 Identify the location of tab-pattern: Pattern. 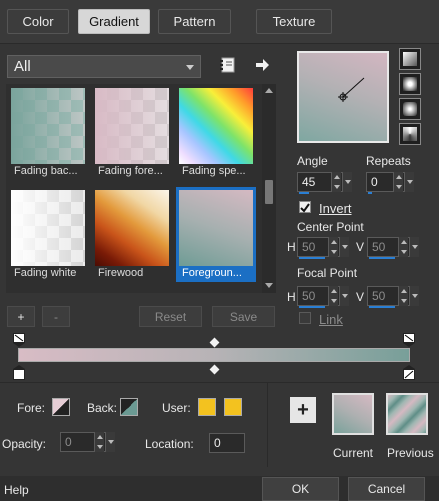
(194, 21).